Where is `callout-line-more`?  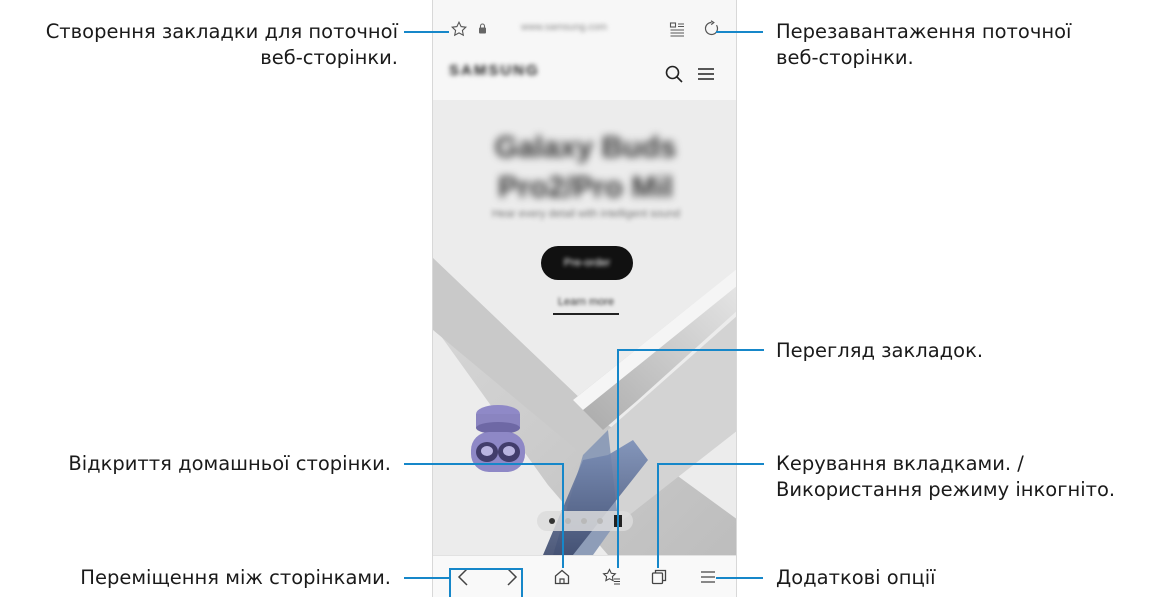
callout-line-more is located at coordinates (739, 578).